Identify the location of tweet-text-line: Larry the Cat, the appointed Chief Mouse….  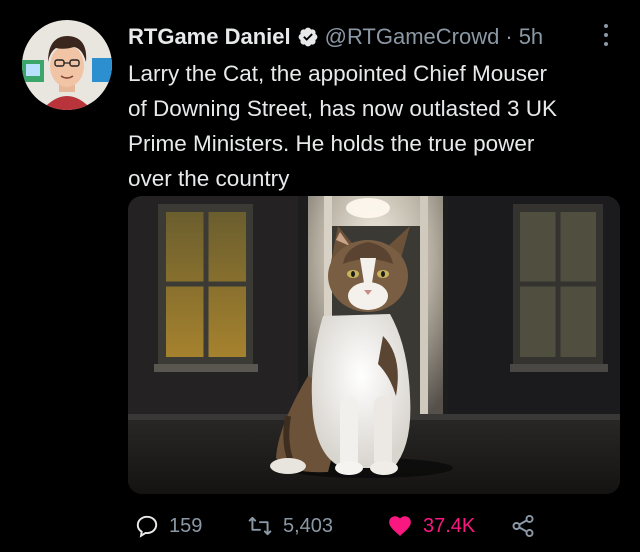
(337, 73).